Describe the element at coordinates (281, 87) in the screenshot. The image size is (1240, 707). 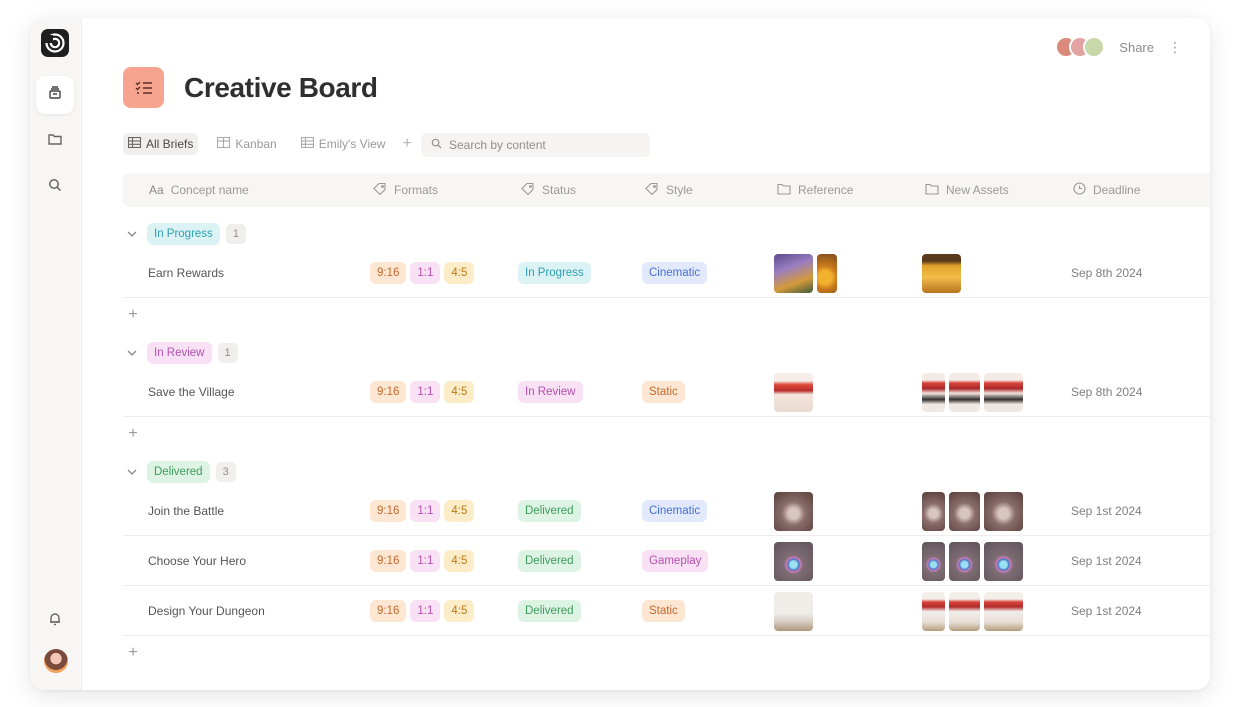
I see `page-title: Creative Board` at that location.